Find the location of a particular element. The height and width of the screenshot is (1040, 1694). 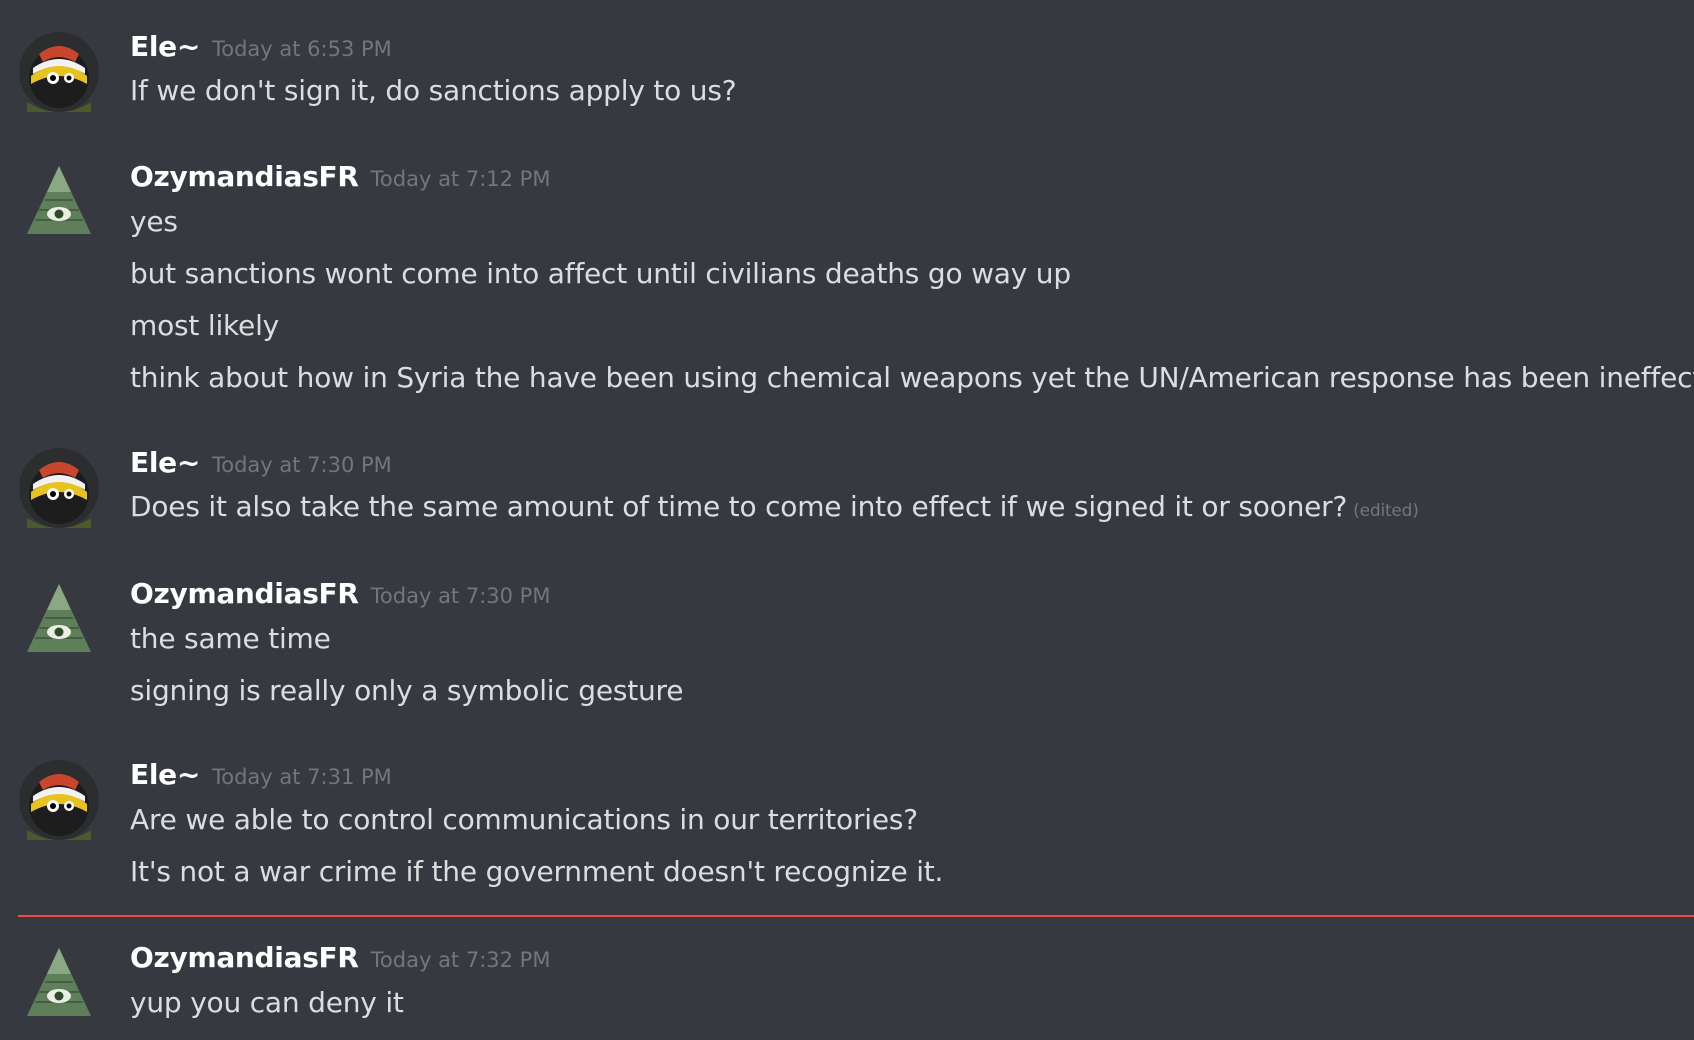

message-header: Ele~ Today at 6:53 PM is located at coordinates (261, 46).